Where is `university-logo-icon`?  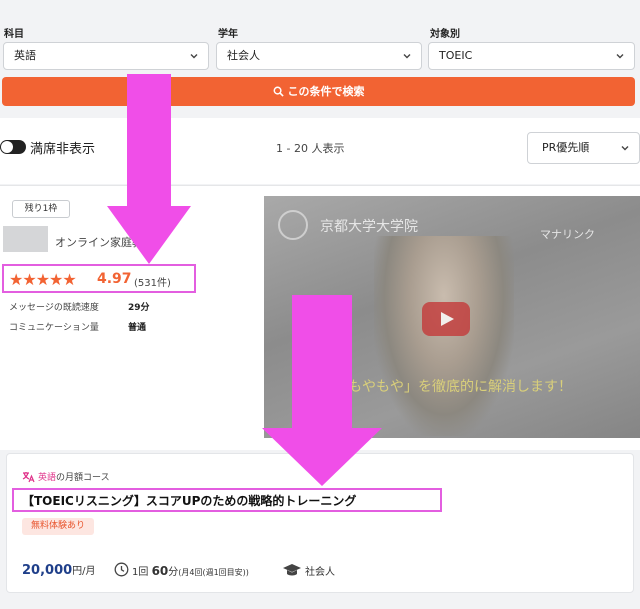 university-logo-icon is located at coordinates (293, 225).